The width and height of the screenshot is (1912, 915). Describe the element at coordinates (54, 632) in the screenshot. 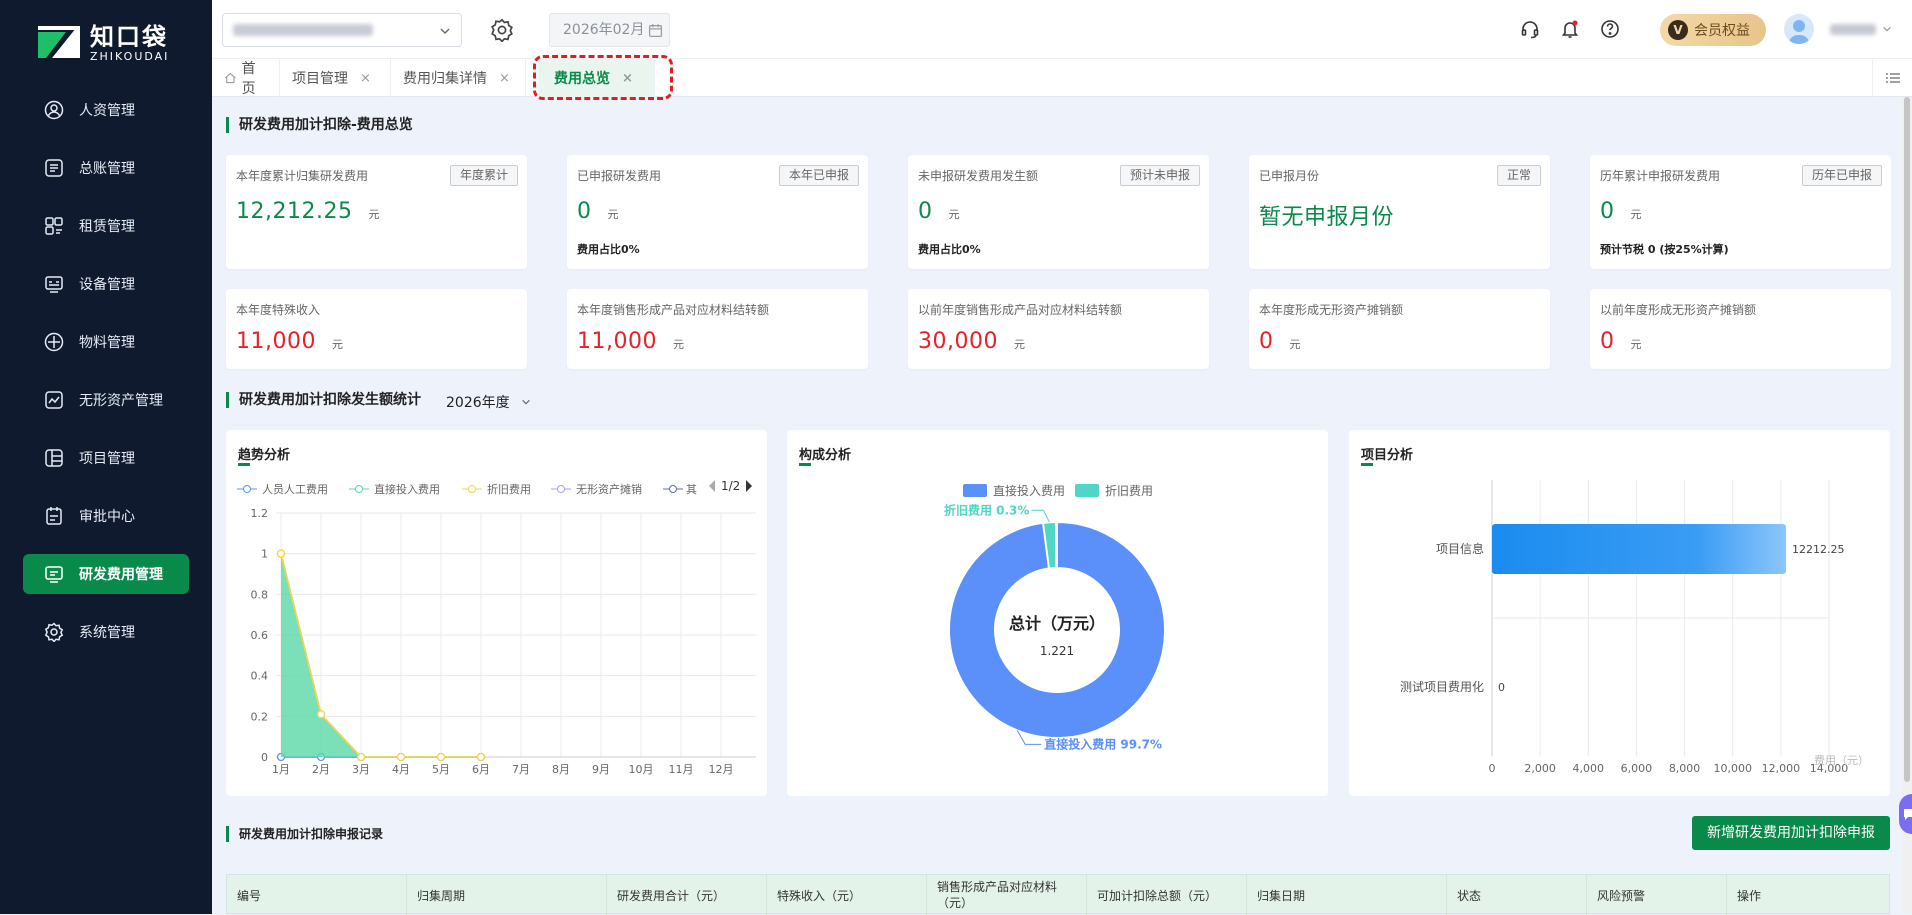

I see `settings-icon` at that location.